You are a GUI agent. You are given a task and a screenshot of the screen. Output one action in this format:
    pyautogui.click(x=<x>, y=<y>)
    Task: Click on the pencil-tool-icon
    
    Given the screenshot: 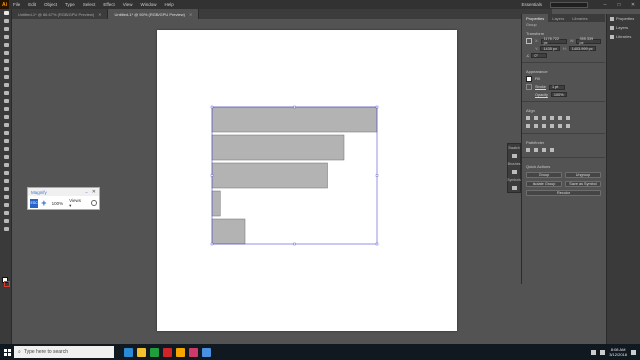 What is the action you would take?
    pyautogui.click(x=6, y=93)
    